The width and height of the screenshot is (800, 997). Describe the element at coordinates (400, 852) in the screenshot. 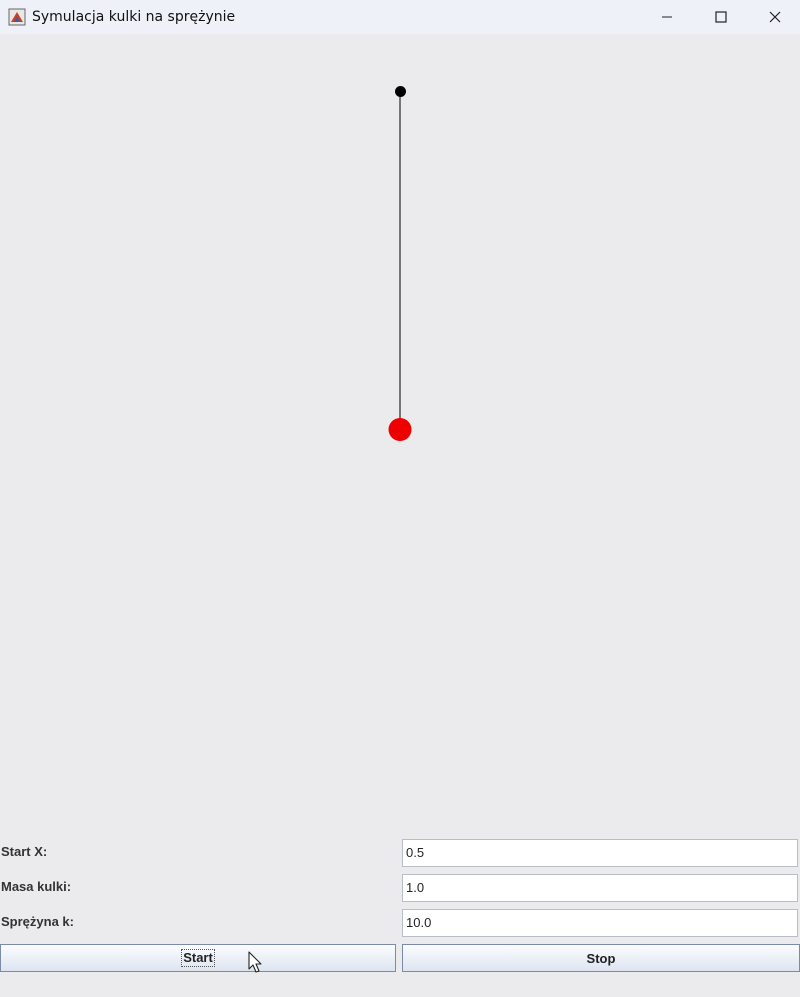

I see `start-x-row: Start X: 0.5` at that location.